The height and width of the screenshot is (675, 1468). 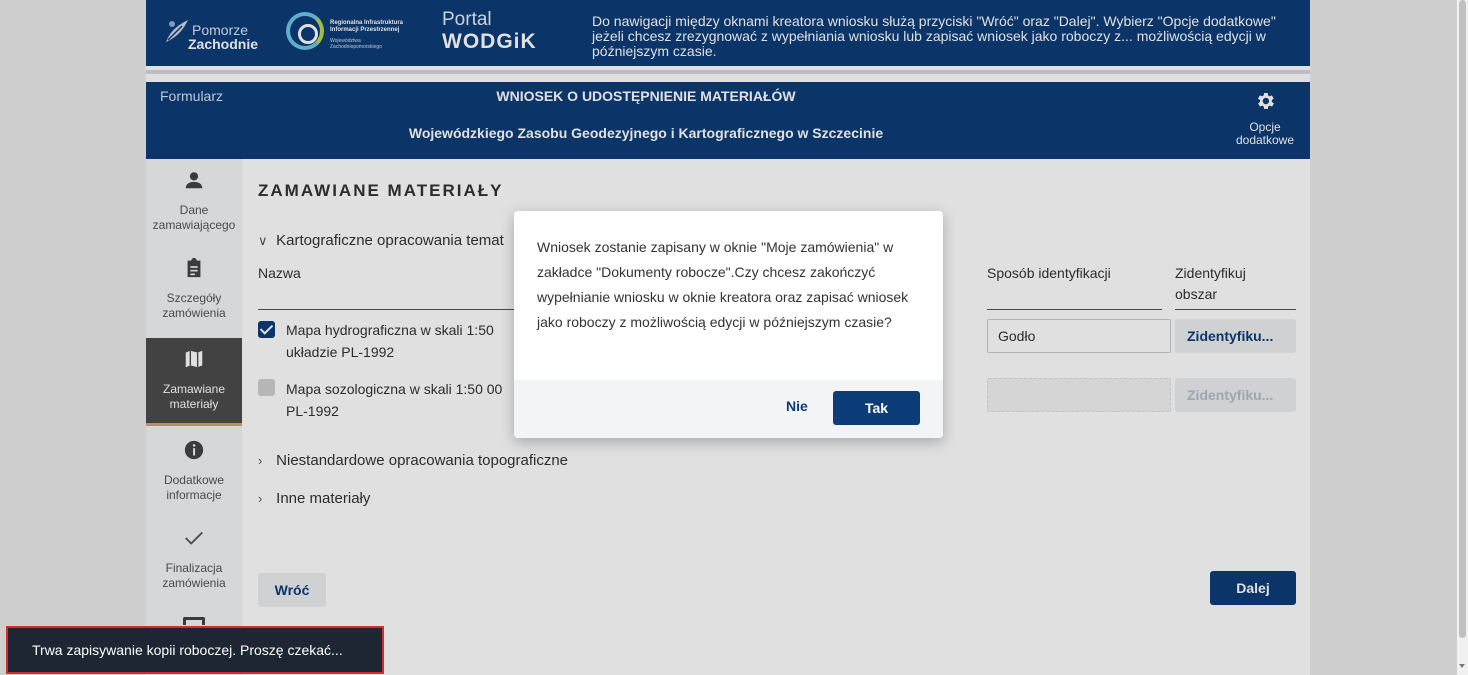 What do you see at coordinates (1462, 666) in the screenshot?
I see `scroll-down-arrow-icon` at bounding box center [1462, 666].